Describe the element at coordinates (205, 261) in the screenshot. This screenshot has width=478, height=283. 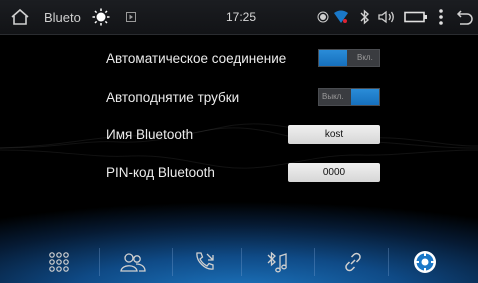
I see `call-log-icon` at that location.